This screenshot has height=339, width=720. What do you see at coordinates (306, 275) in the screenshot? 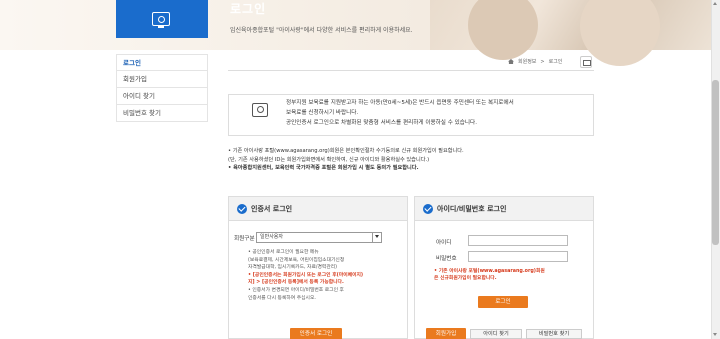
I see `cert-note: • [공인인증서는 회원가입시 또는 로그인 후(마이페이지)` at bounding box center [306, 275].